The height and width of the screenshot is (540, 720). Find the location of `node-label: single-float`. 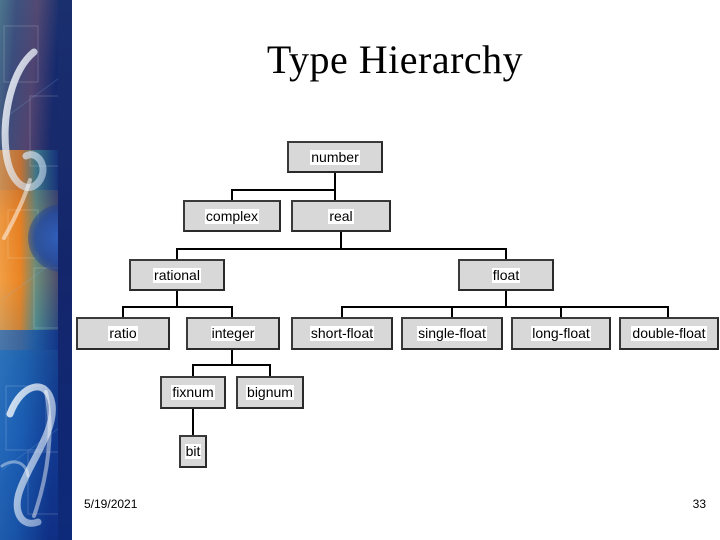

node-label: single-float is located at coordinates (452, 333).